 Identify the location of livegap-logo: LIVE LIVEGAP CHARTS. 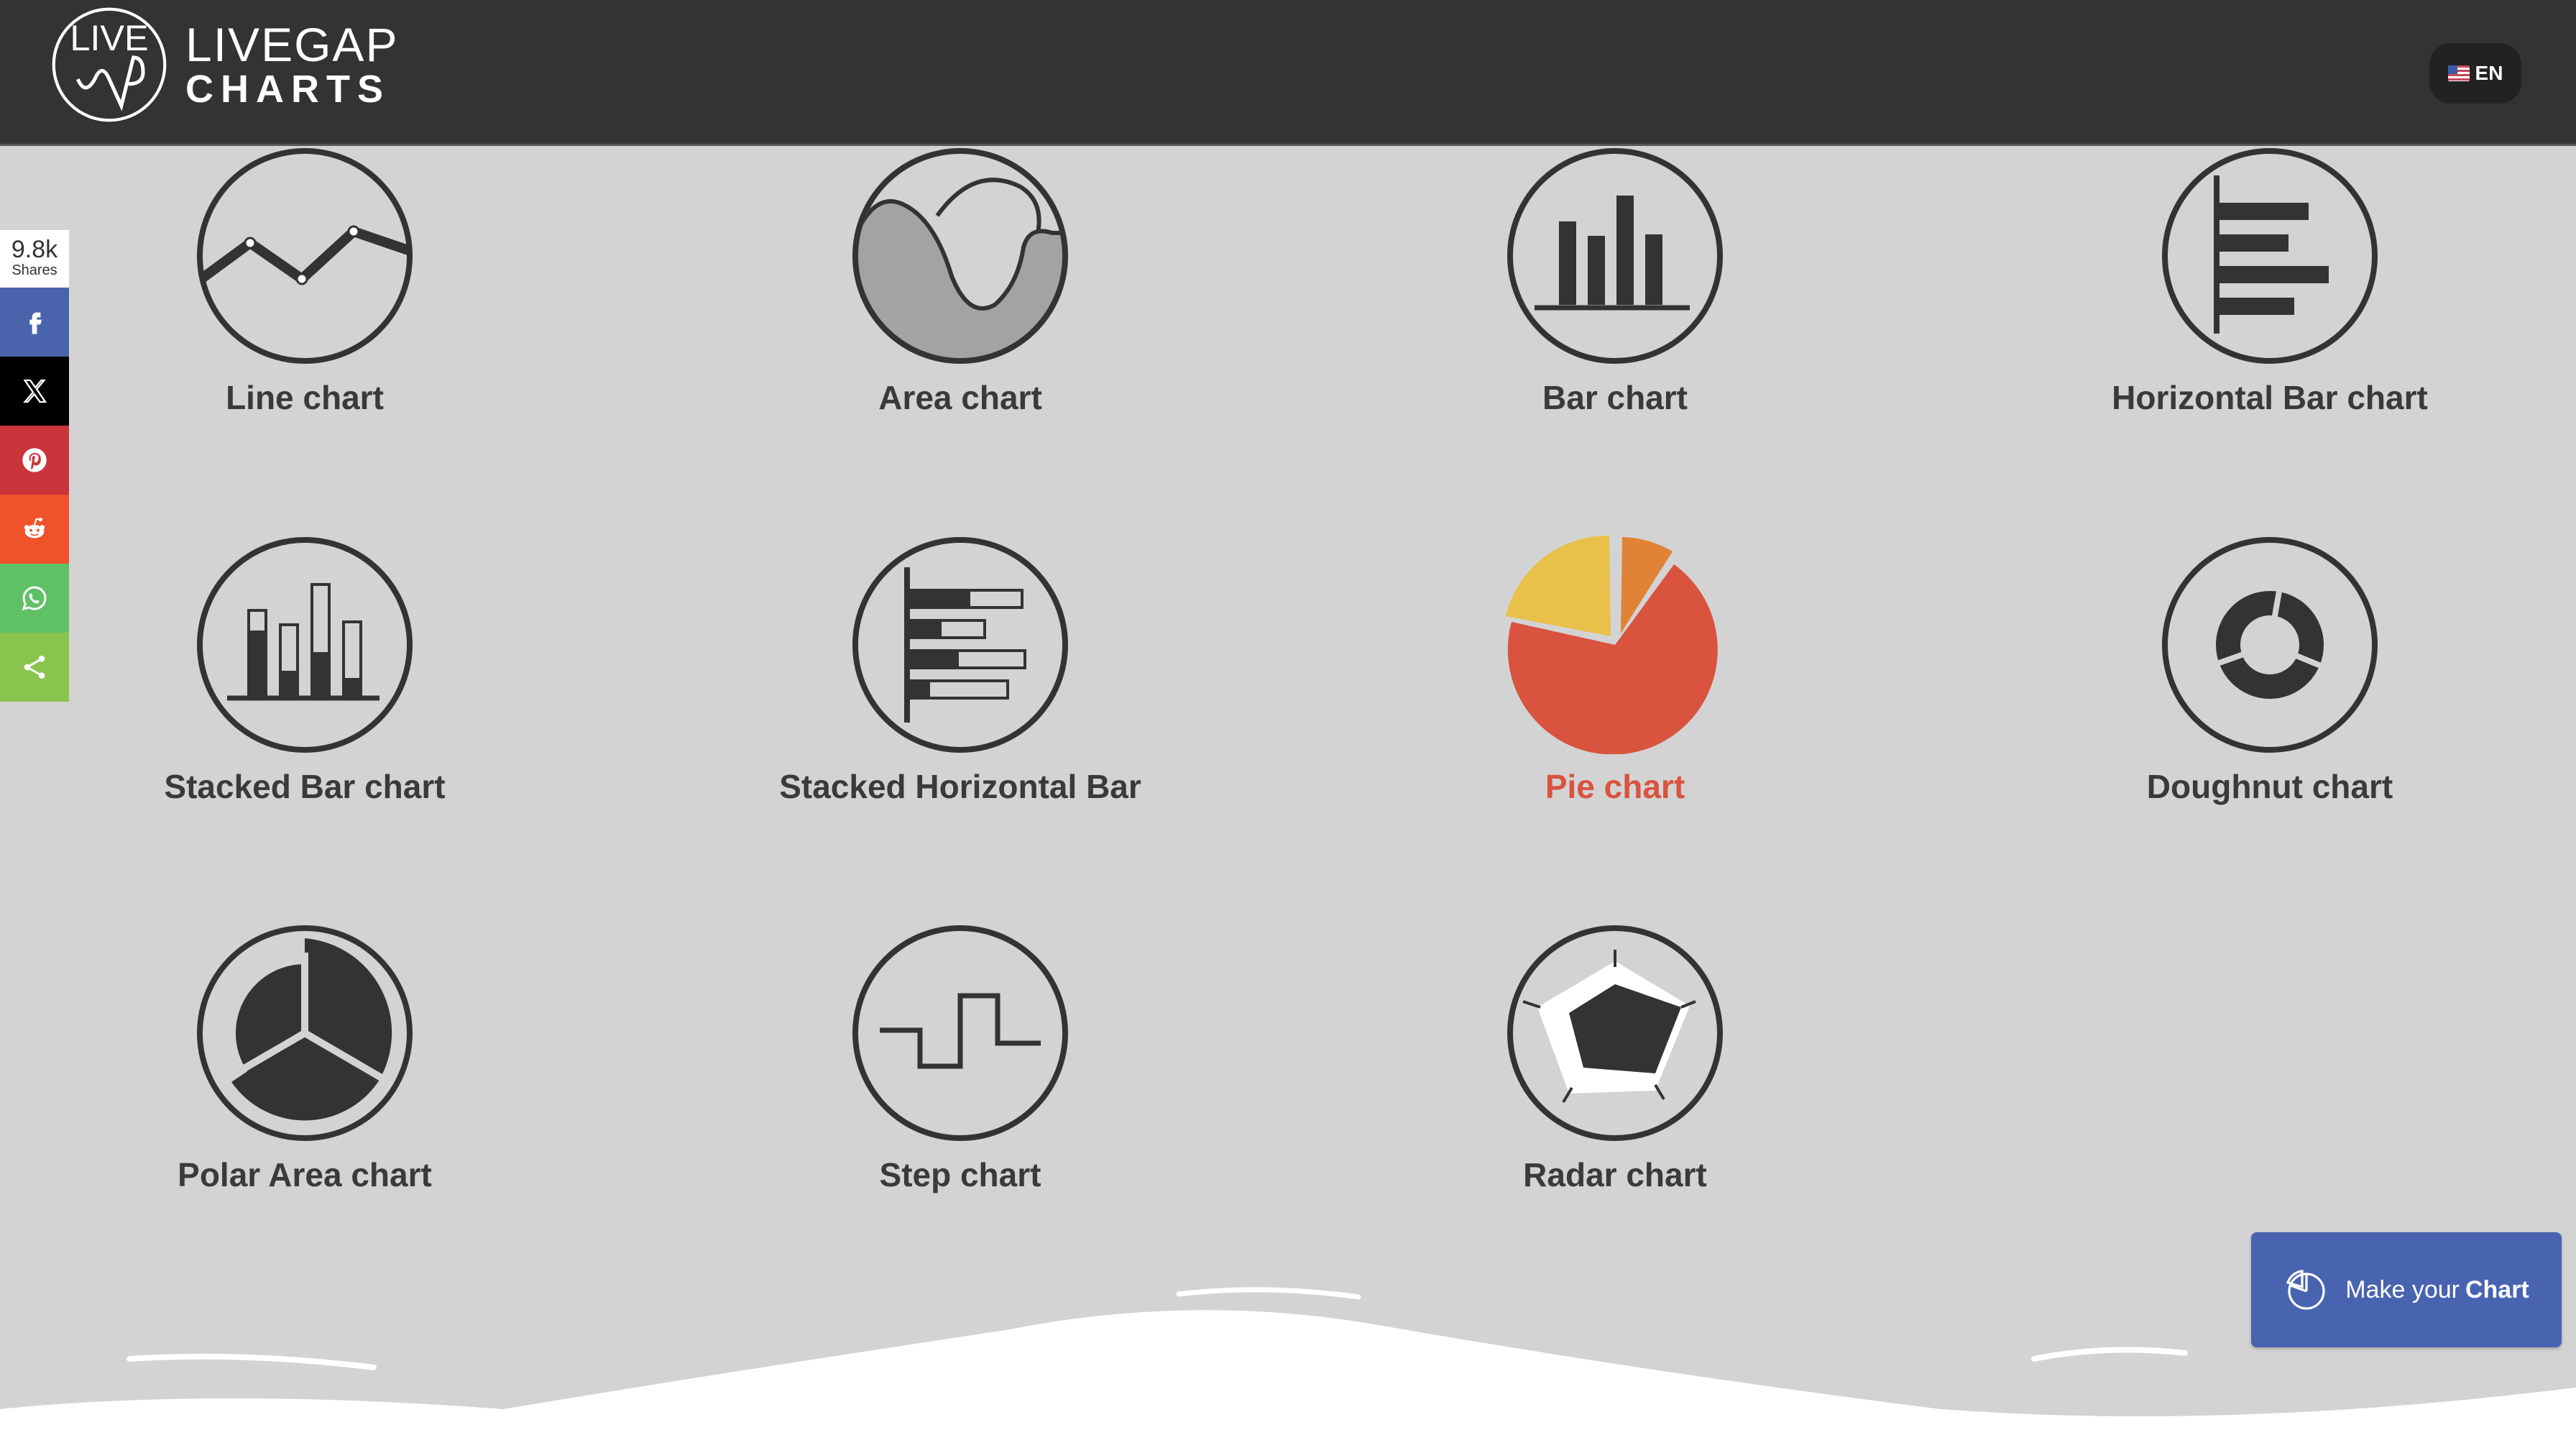
(223, 64).